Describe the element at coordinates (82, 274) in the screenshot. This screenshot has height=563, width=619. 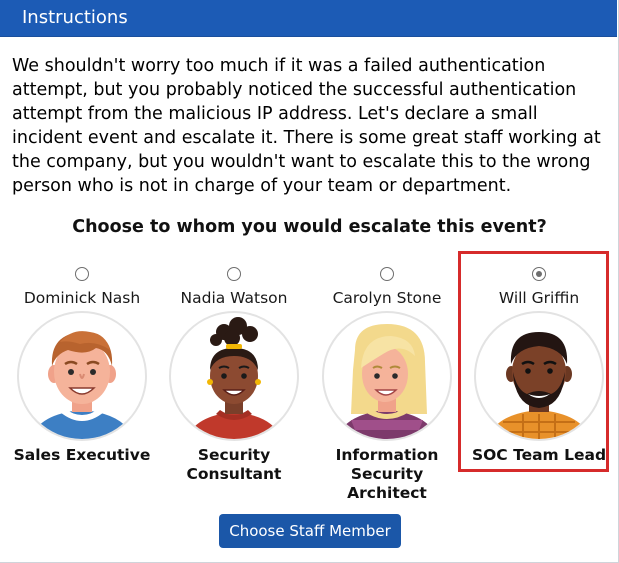
I see `staff-radio-dominick-nash` at that location.